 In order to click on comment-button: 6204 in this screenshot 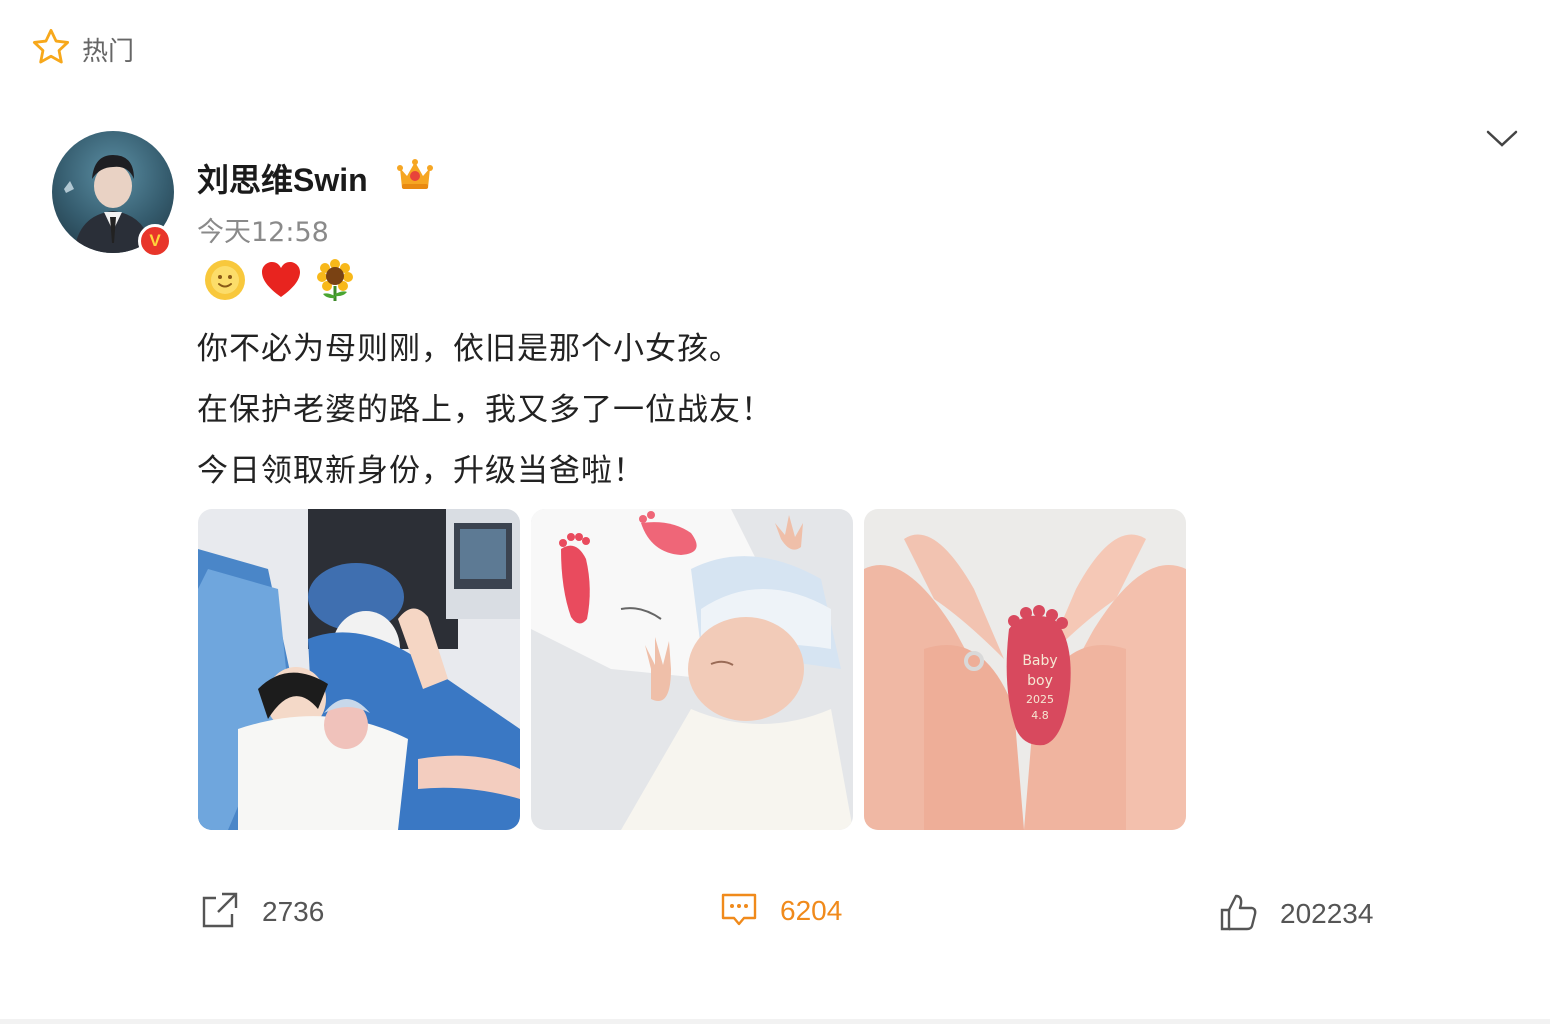, I will do `click(781, 911)`.